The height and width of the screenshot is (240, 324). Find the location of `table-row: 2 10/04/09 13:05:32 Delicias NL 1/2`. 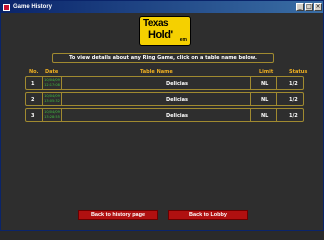

table-row: 2 10/04/09 13:05:32 Delicias NL 1/2 is located at coordinates (164, 99).